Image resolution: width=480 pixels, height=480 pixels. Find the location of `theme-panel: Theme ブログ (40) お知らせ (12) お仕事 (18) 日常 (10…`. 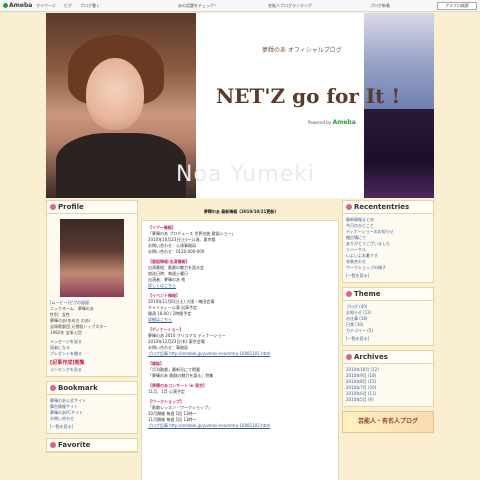

theme-panel: Theme ブログ (40) お知らせ (12) お仕事 (18) 日常 (10… is located at coordinates (388, 316).